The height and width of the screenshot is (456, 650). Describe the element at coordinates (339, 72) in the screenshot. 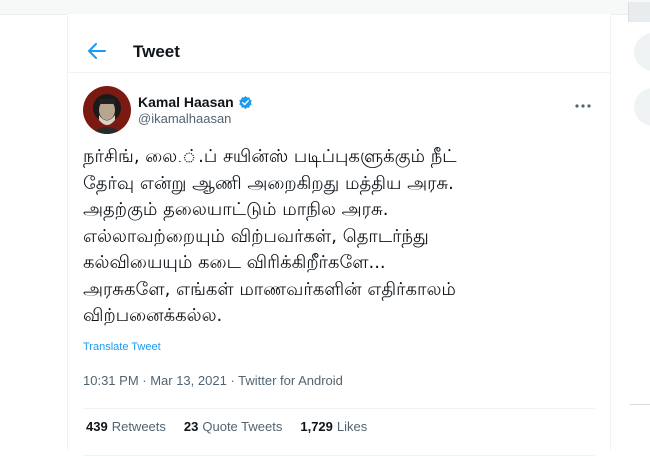

I see `header-divider` at that location.